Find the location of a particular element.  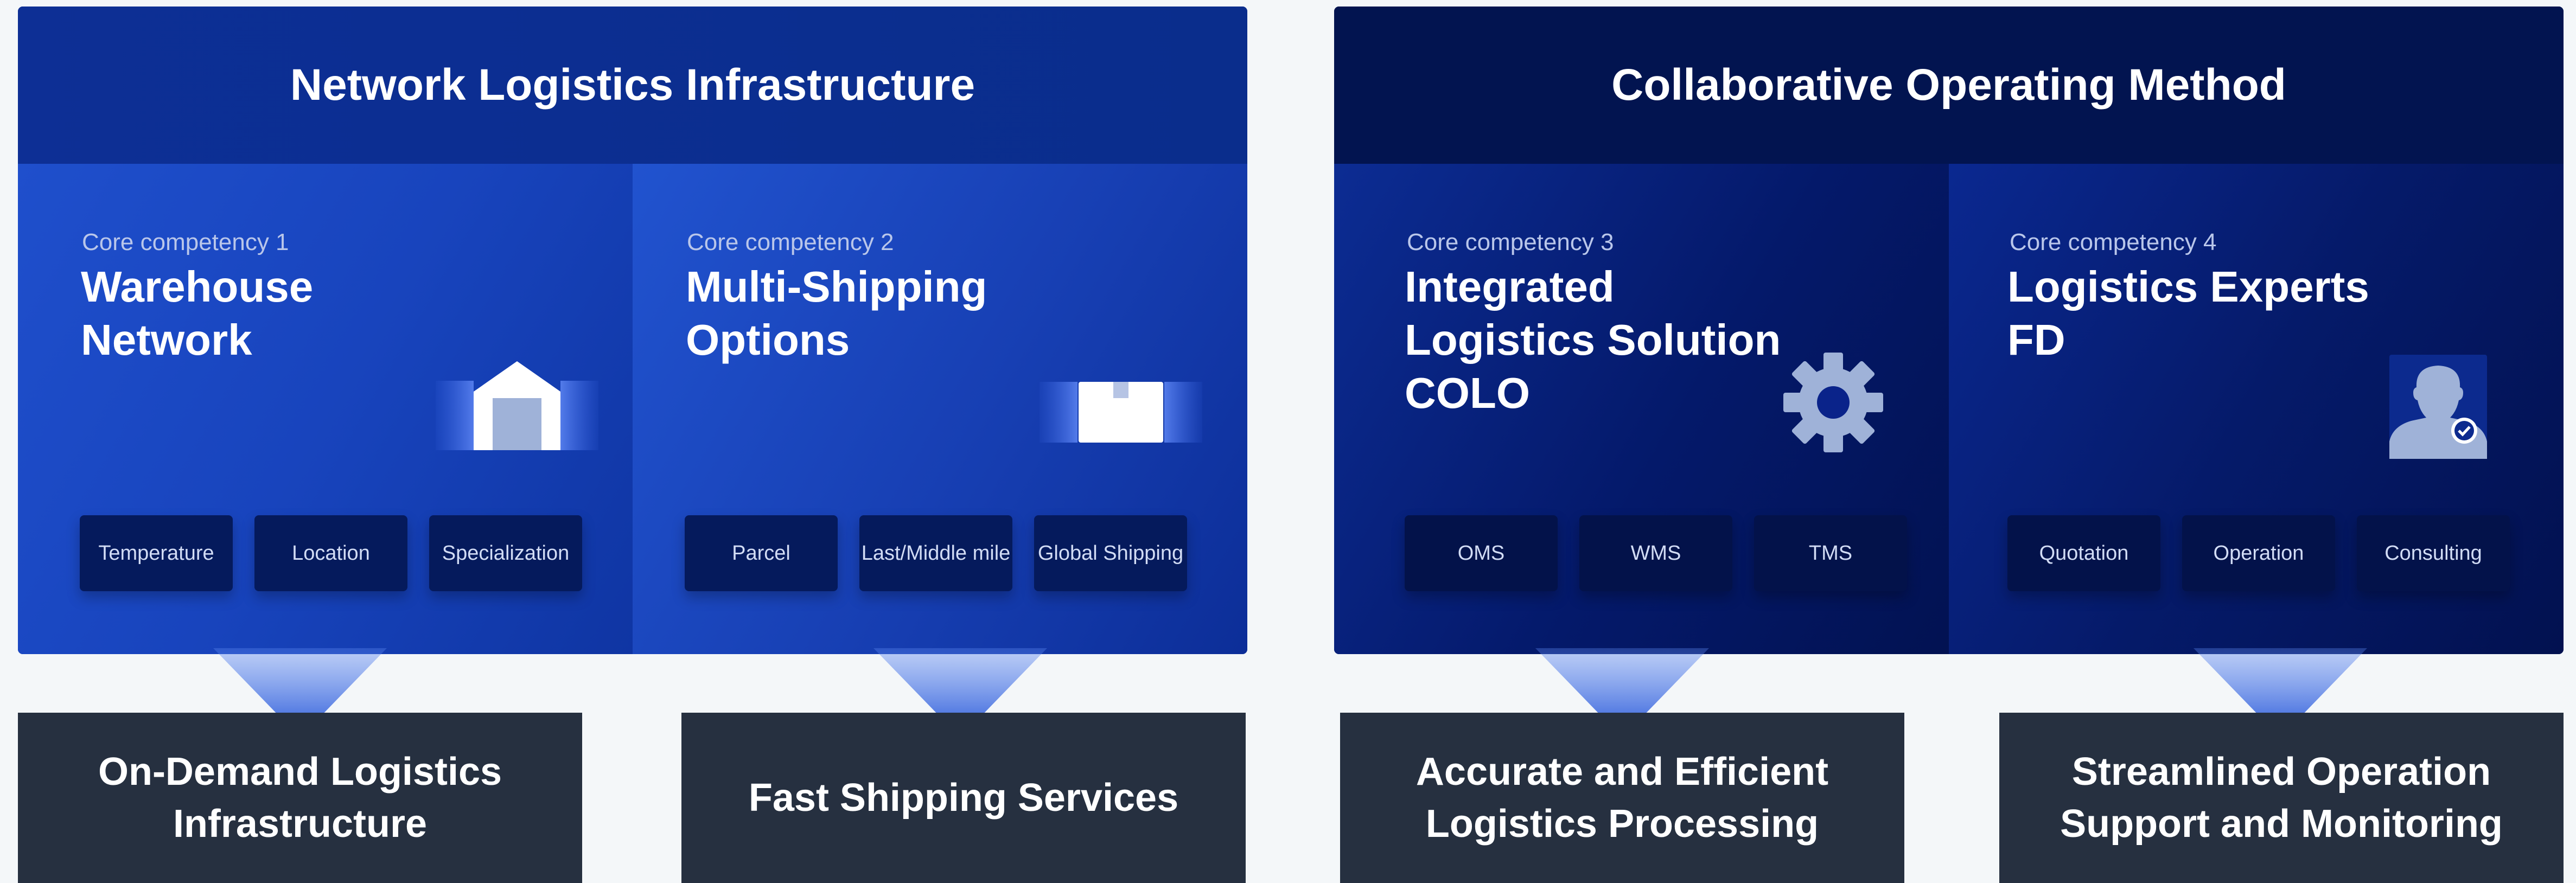

card-title: Integrated Logistics Solution COLO is located at coordinates (1593, 340).